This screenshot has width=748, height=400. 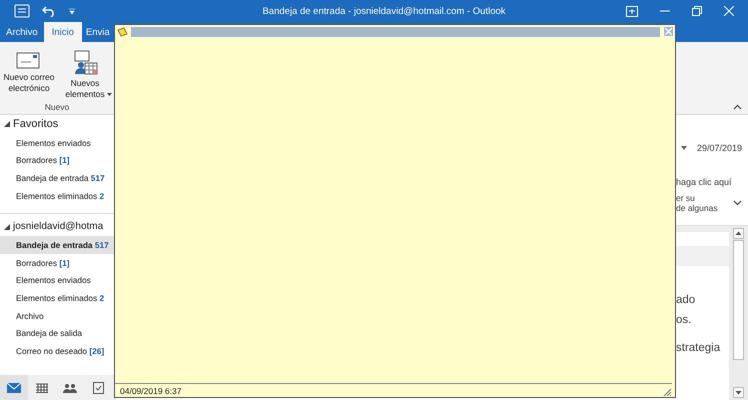 I want to click on customize-caret-icon, so click(x=72, y=11).